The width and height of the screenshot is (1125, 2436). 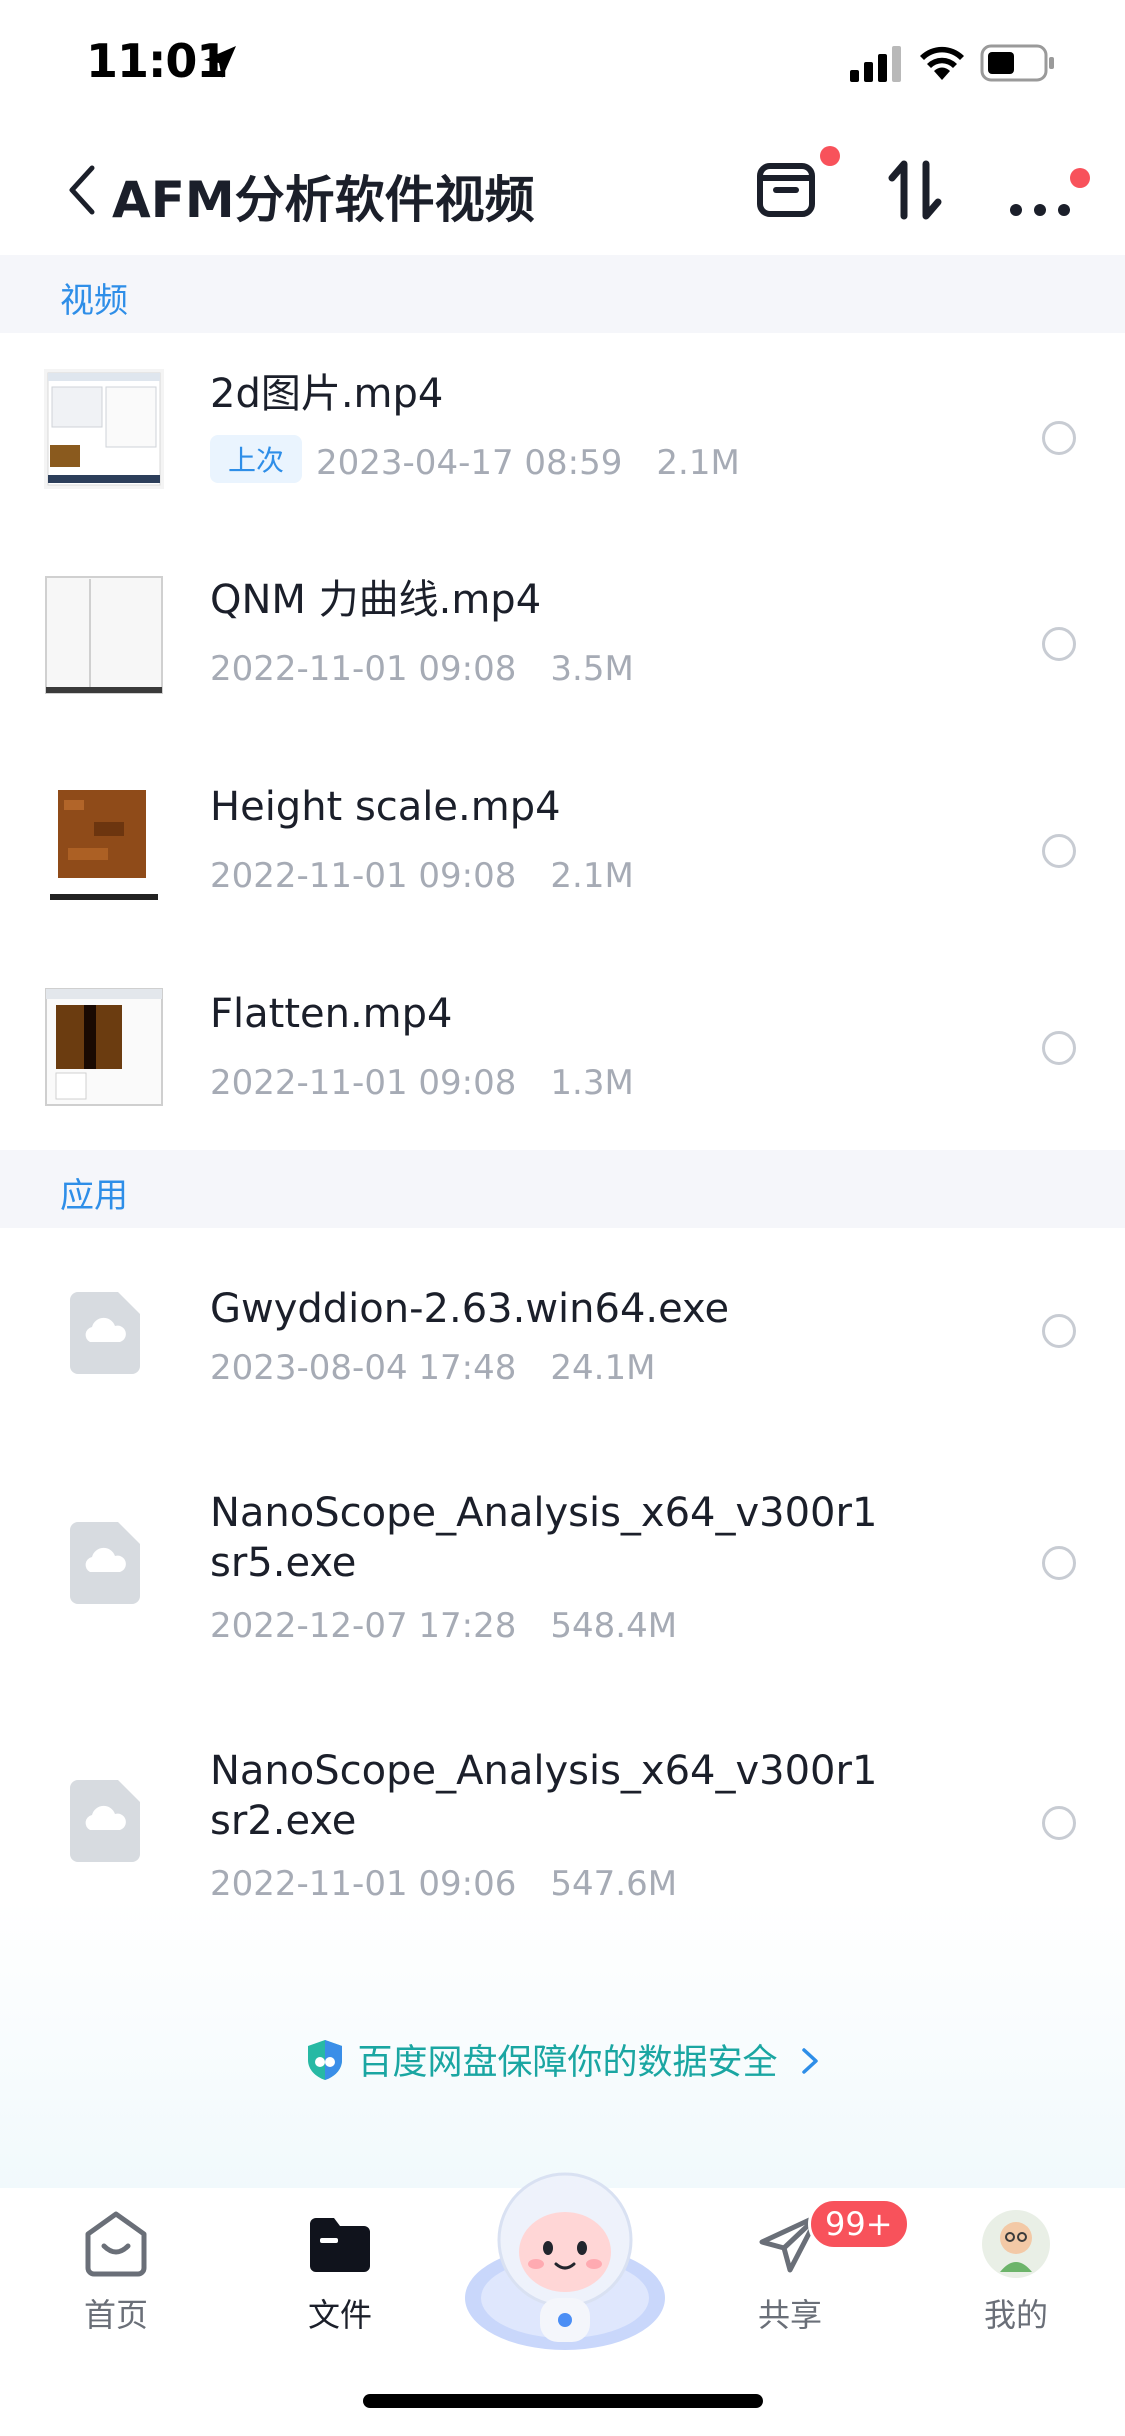 What do you see at coordinates (562, 1189) in the screenshot?
I see `section-header-apps: 应用` at bounding box center [562, 1189].